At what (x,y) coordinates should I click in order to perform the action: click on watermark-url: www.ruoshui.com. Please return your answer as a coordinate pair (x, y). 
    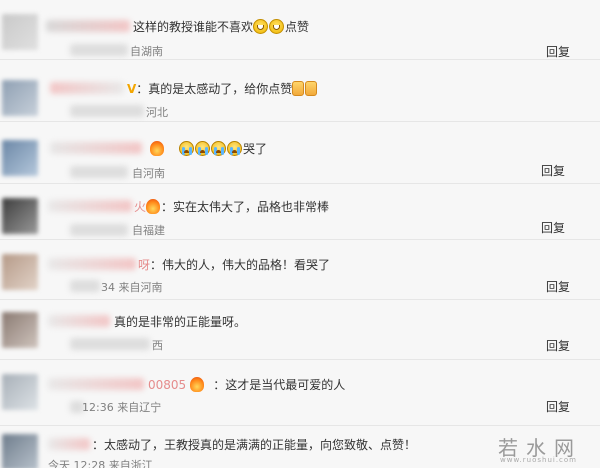
    Looking at the image, I should click on (538, 460).